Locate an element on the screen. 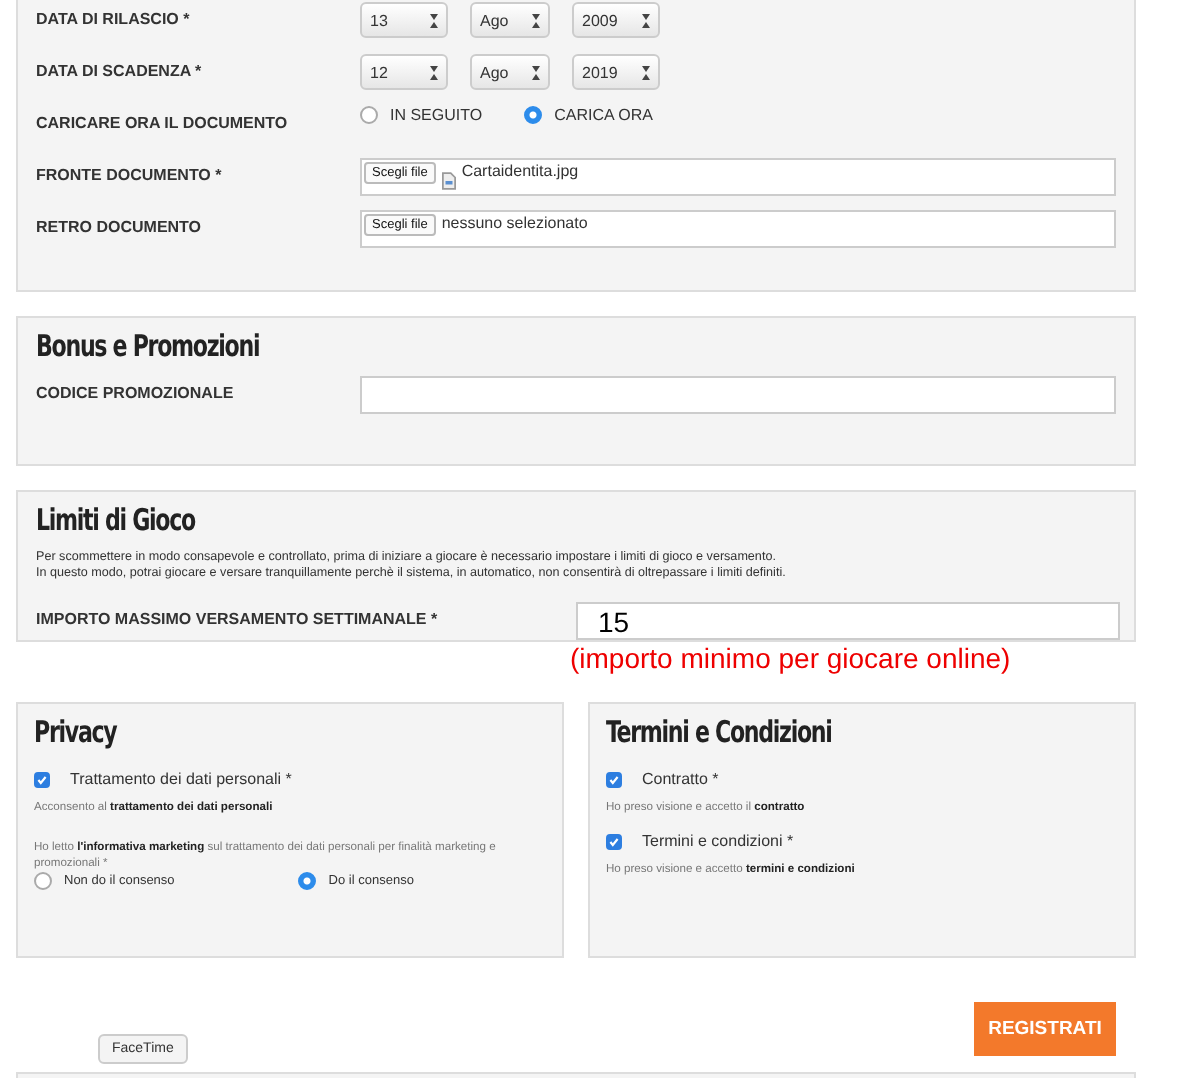  dropdown: 2019 is located at coordinates (616, 72).